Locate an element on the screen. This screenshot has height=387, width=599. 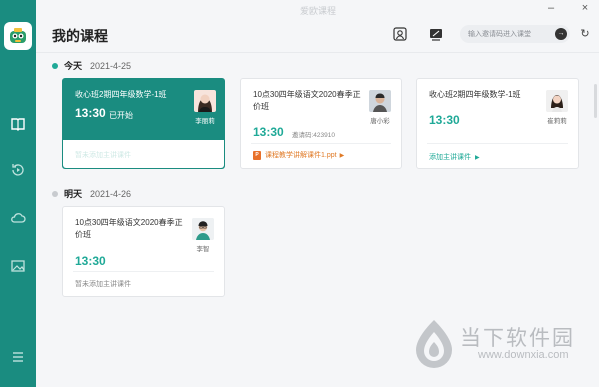
day-date: 2021-4-25 is located at coordinates (111, 65).